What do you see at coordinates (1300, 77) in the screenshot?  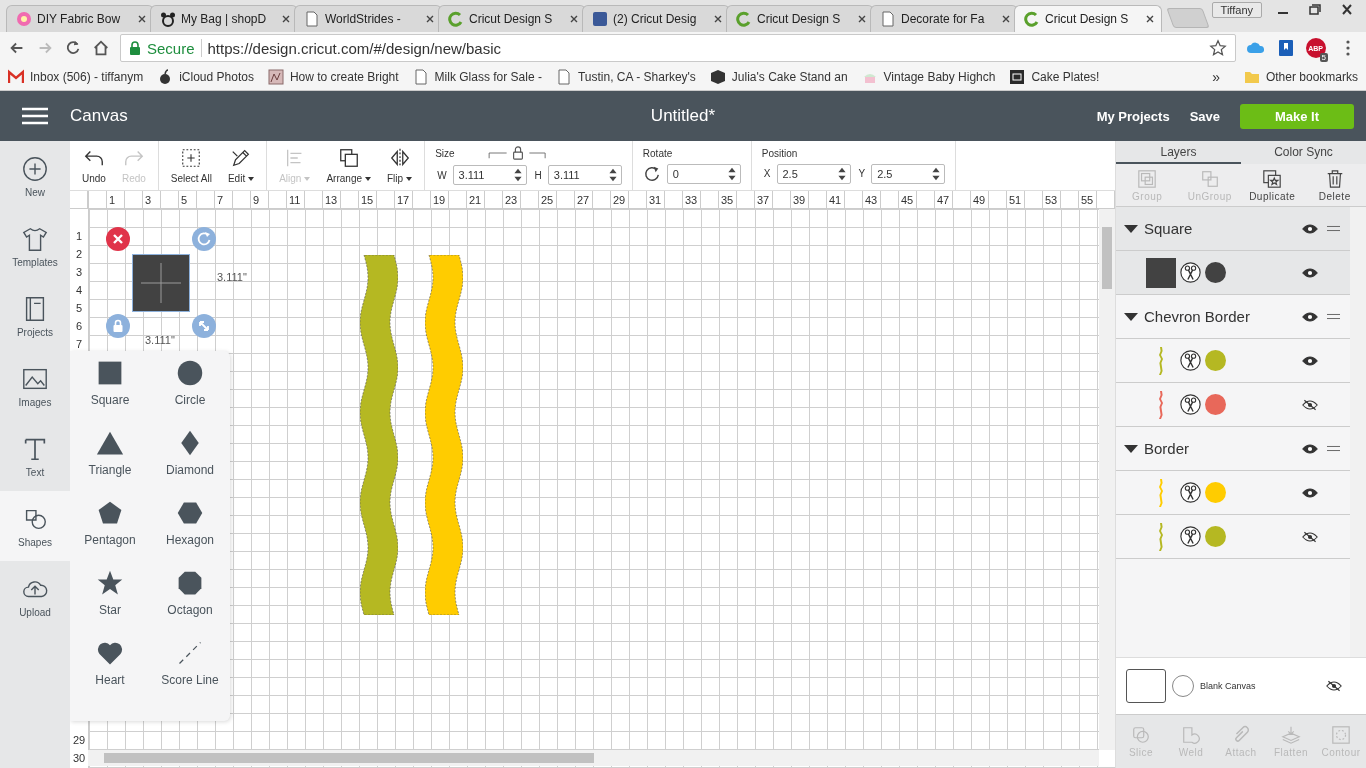 I see `bookmark-folder: Other bookmarks` at bounding box center [1300, 77].